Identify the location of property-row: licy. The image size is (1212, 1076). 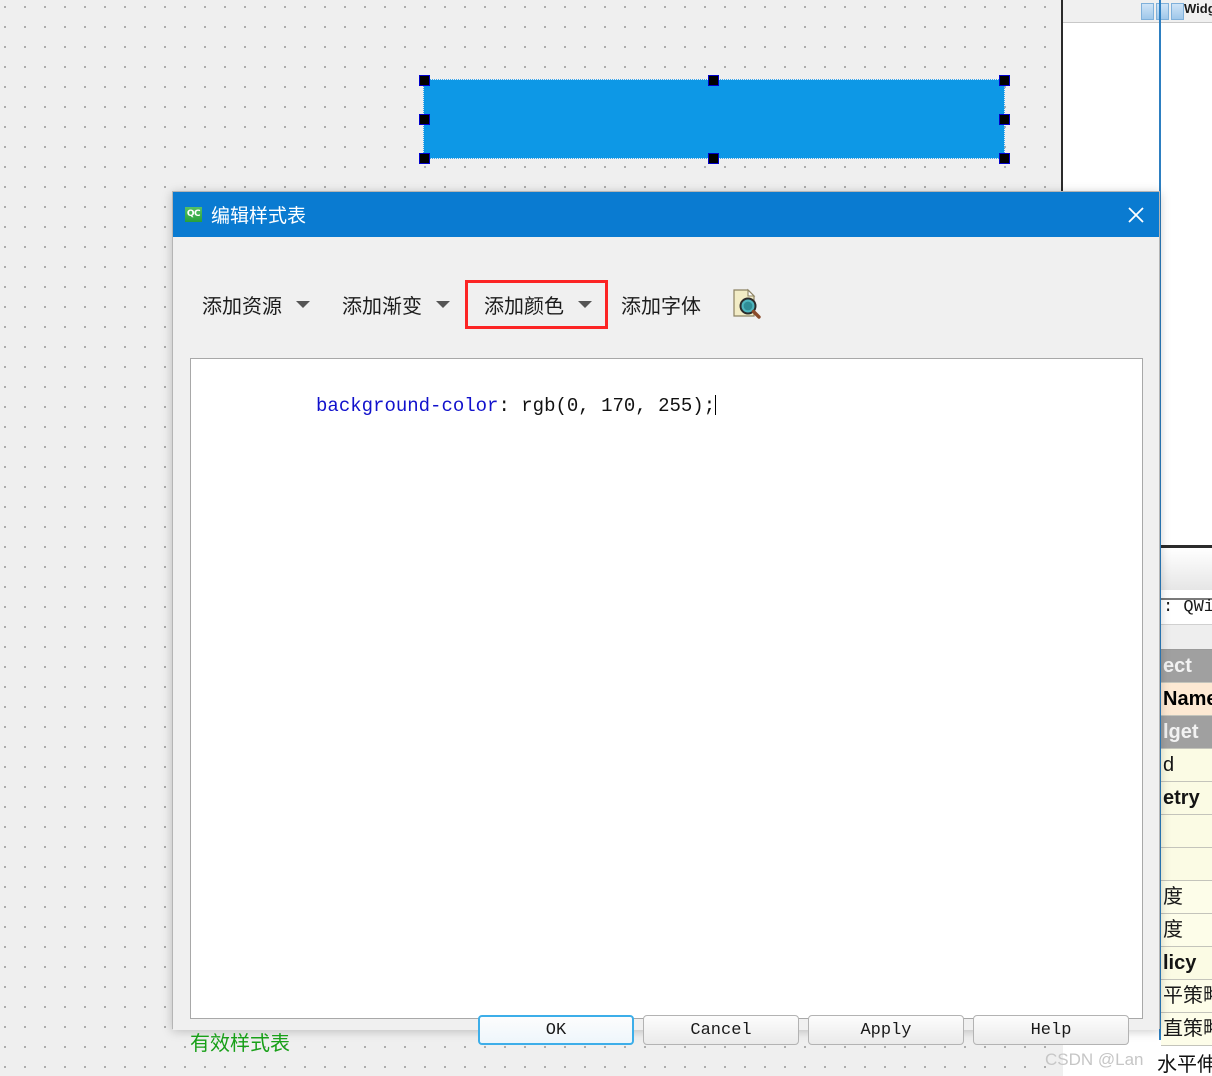
(1186, 963).